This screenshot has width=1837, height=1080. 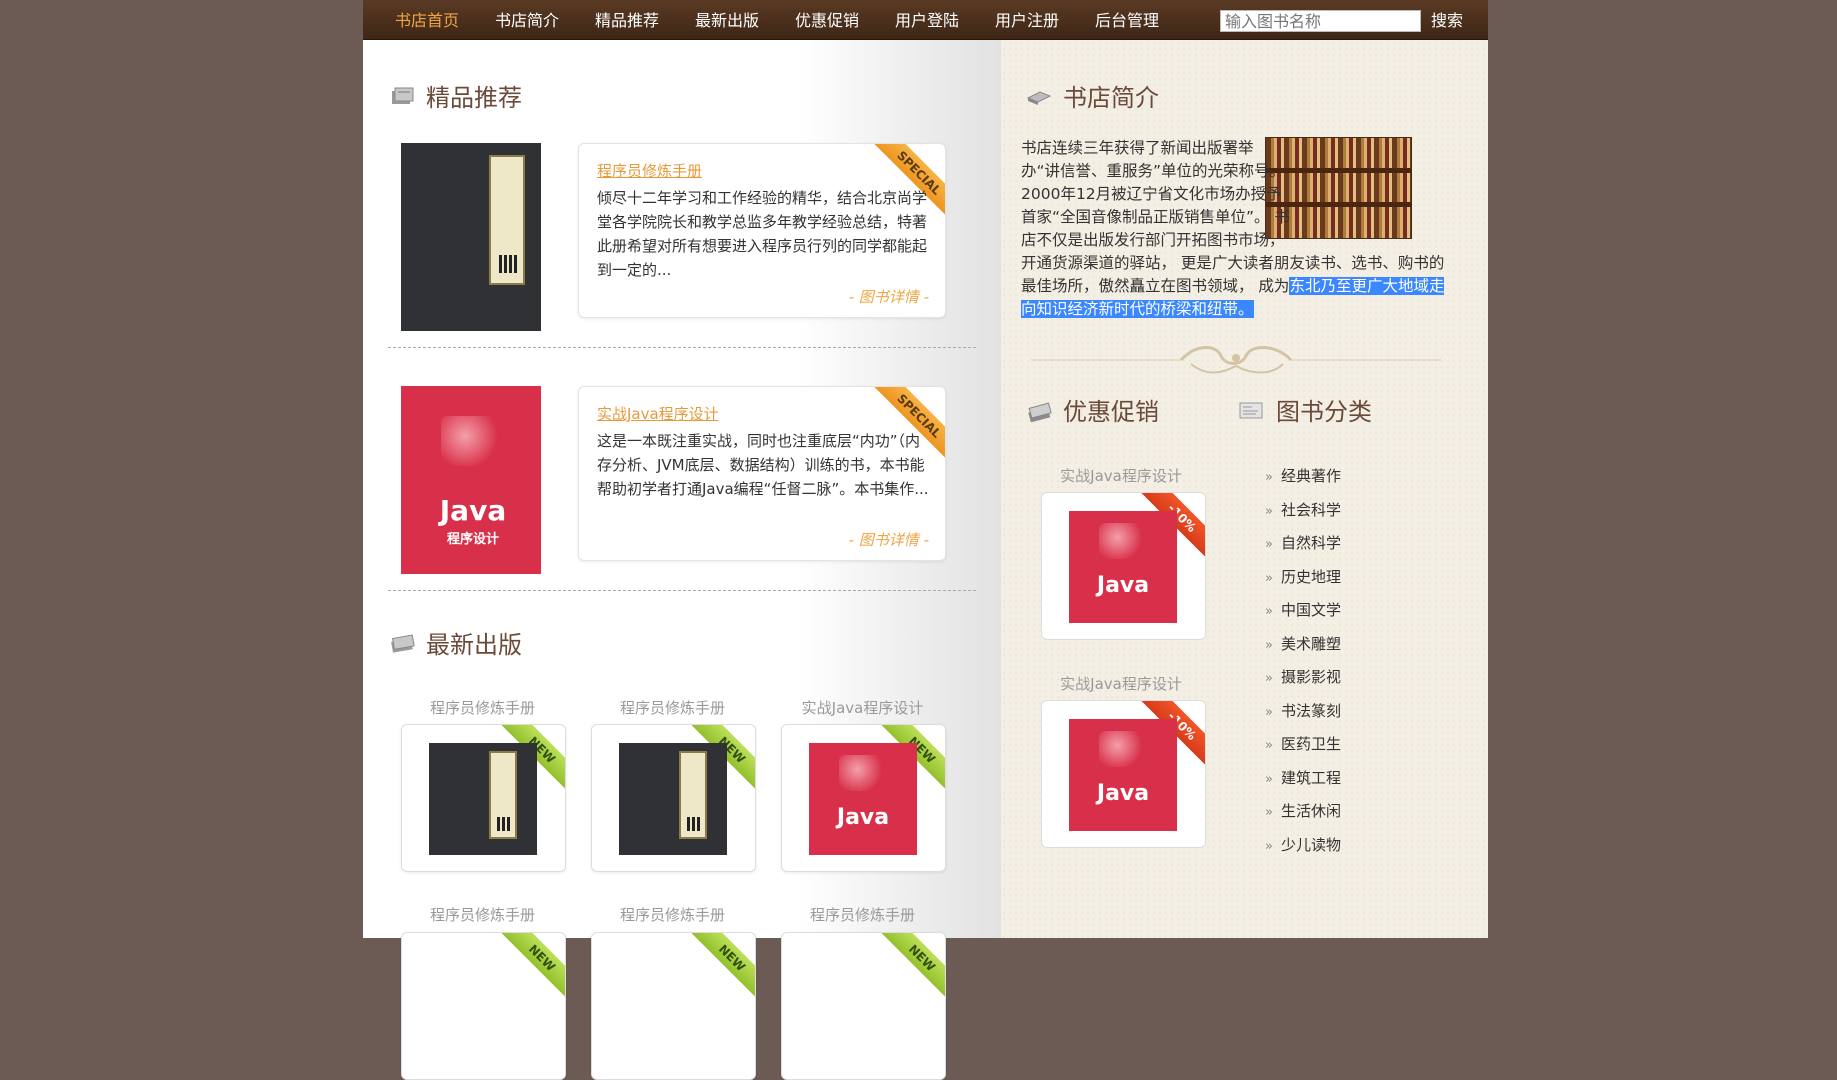 What do you see at coordinates (1310, 476) in the screenshot?
I see `category-label: 经典著作` at bounding box center [1310, 476].